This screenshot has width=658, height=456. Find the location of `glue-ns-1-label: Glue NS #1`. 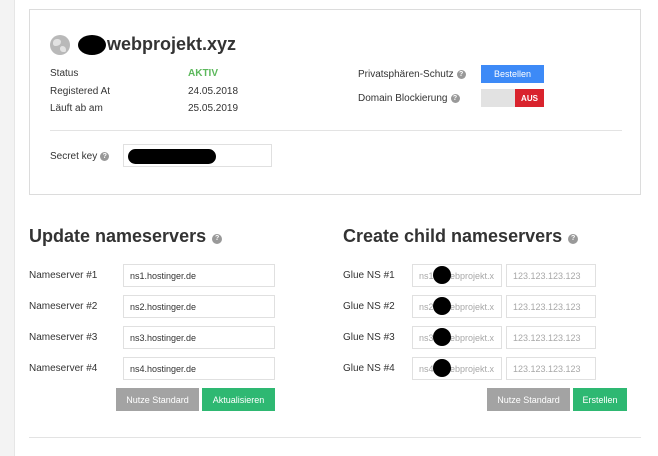

glue-ns-1-label: Glue NS #1 is located at coordinates (369, 275).